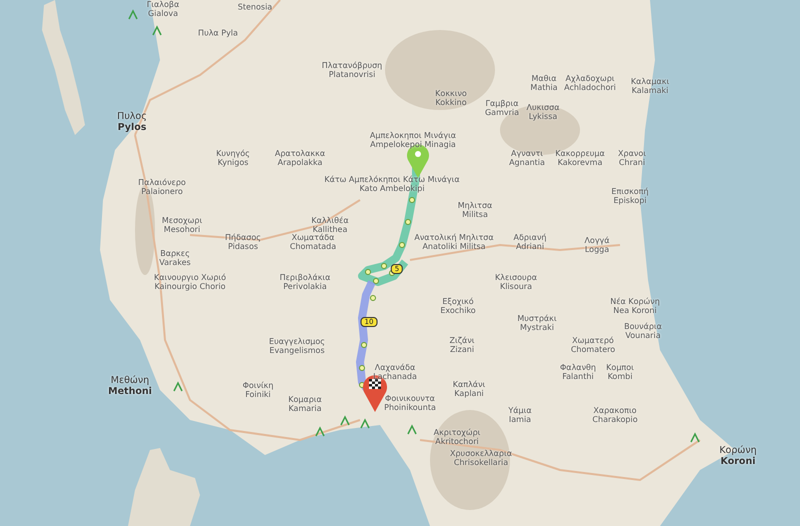 The width and height of the screenshot is (800, 526). What do you see at coordinates (738, 450) in the screenshot?
I see `place-name: Κορώνη` at bounding box center [738, 450].